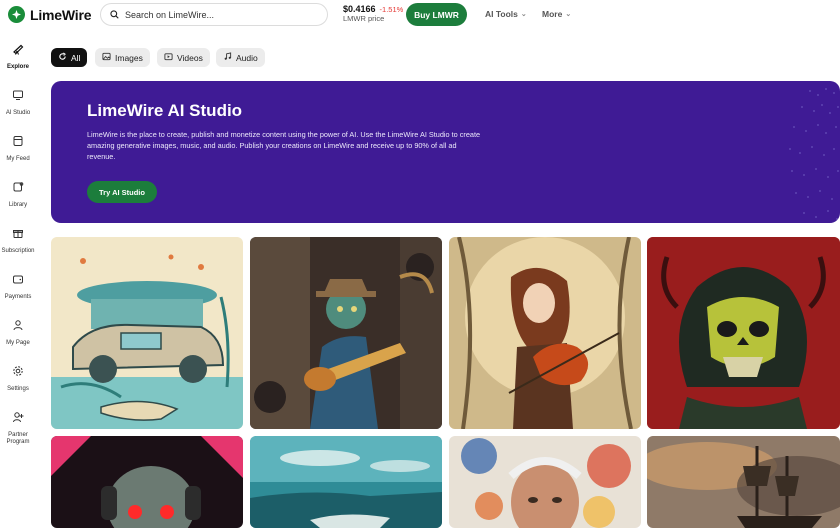 This screenshot has width=840, height=528. I want to click on sidebar-item-label: AI Studio, so click(18, 113).